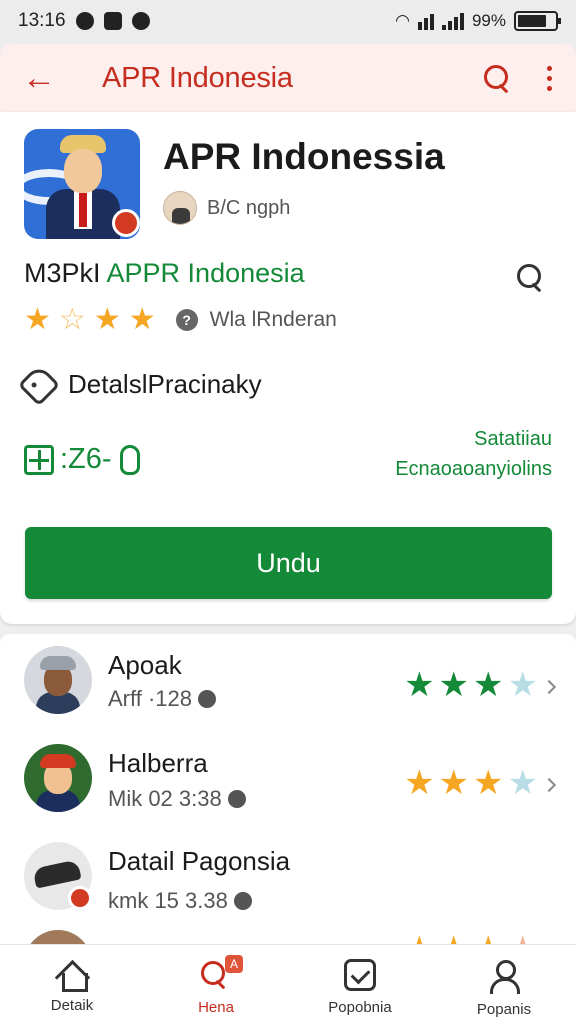 The height and width of the screenshot is (1024, 576). Describe the element at coordinates (165, 798) in the screenshot. I see `review-meta-text: Mik 02 3:38` at that location.